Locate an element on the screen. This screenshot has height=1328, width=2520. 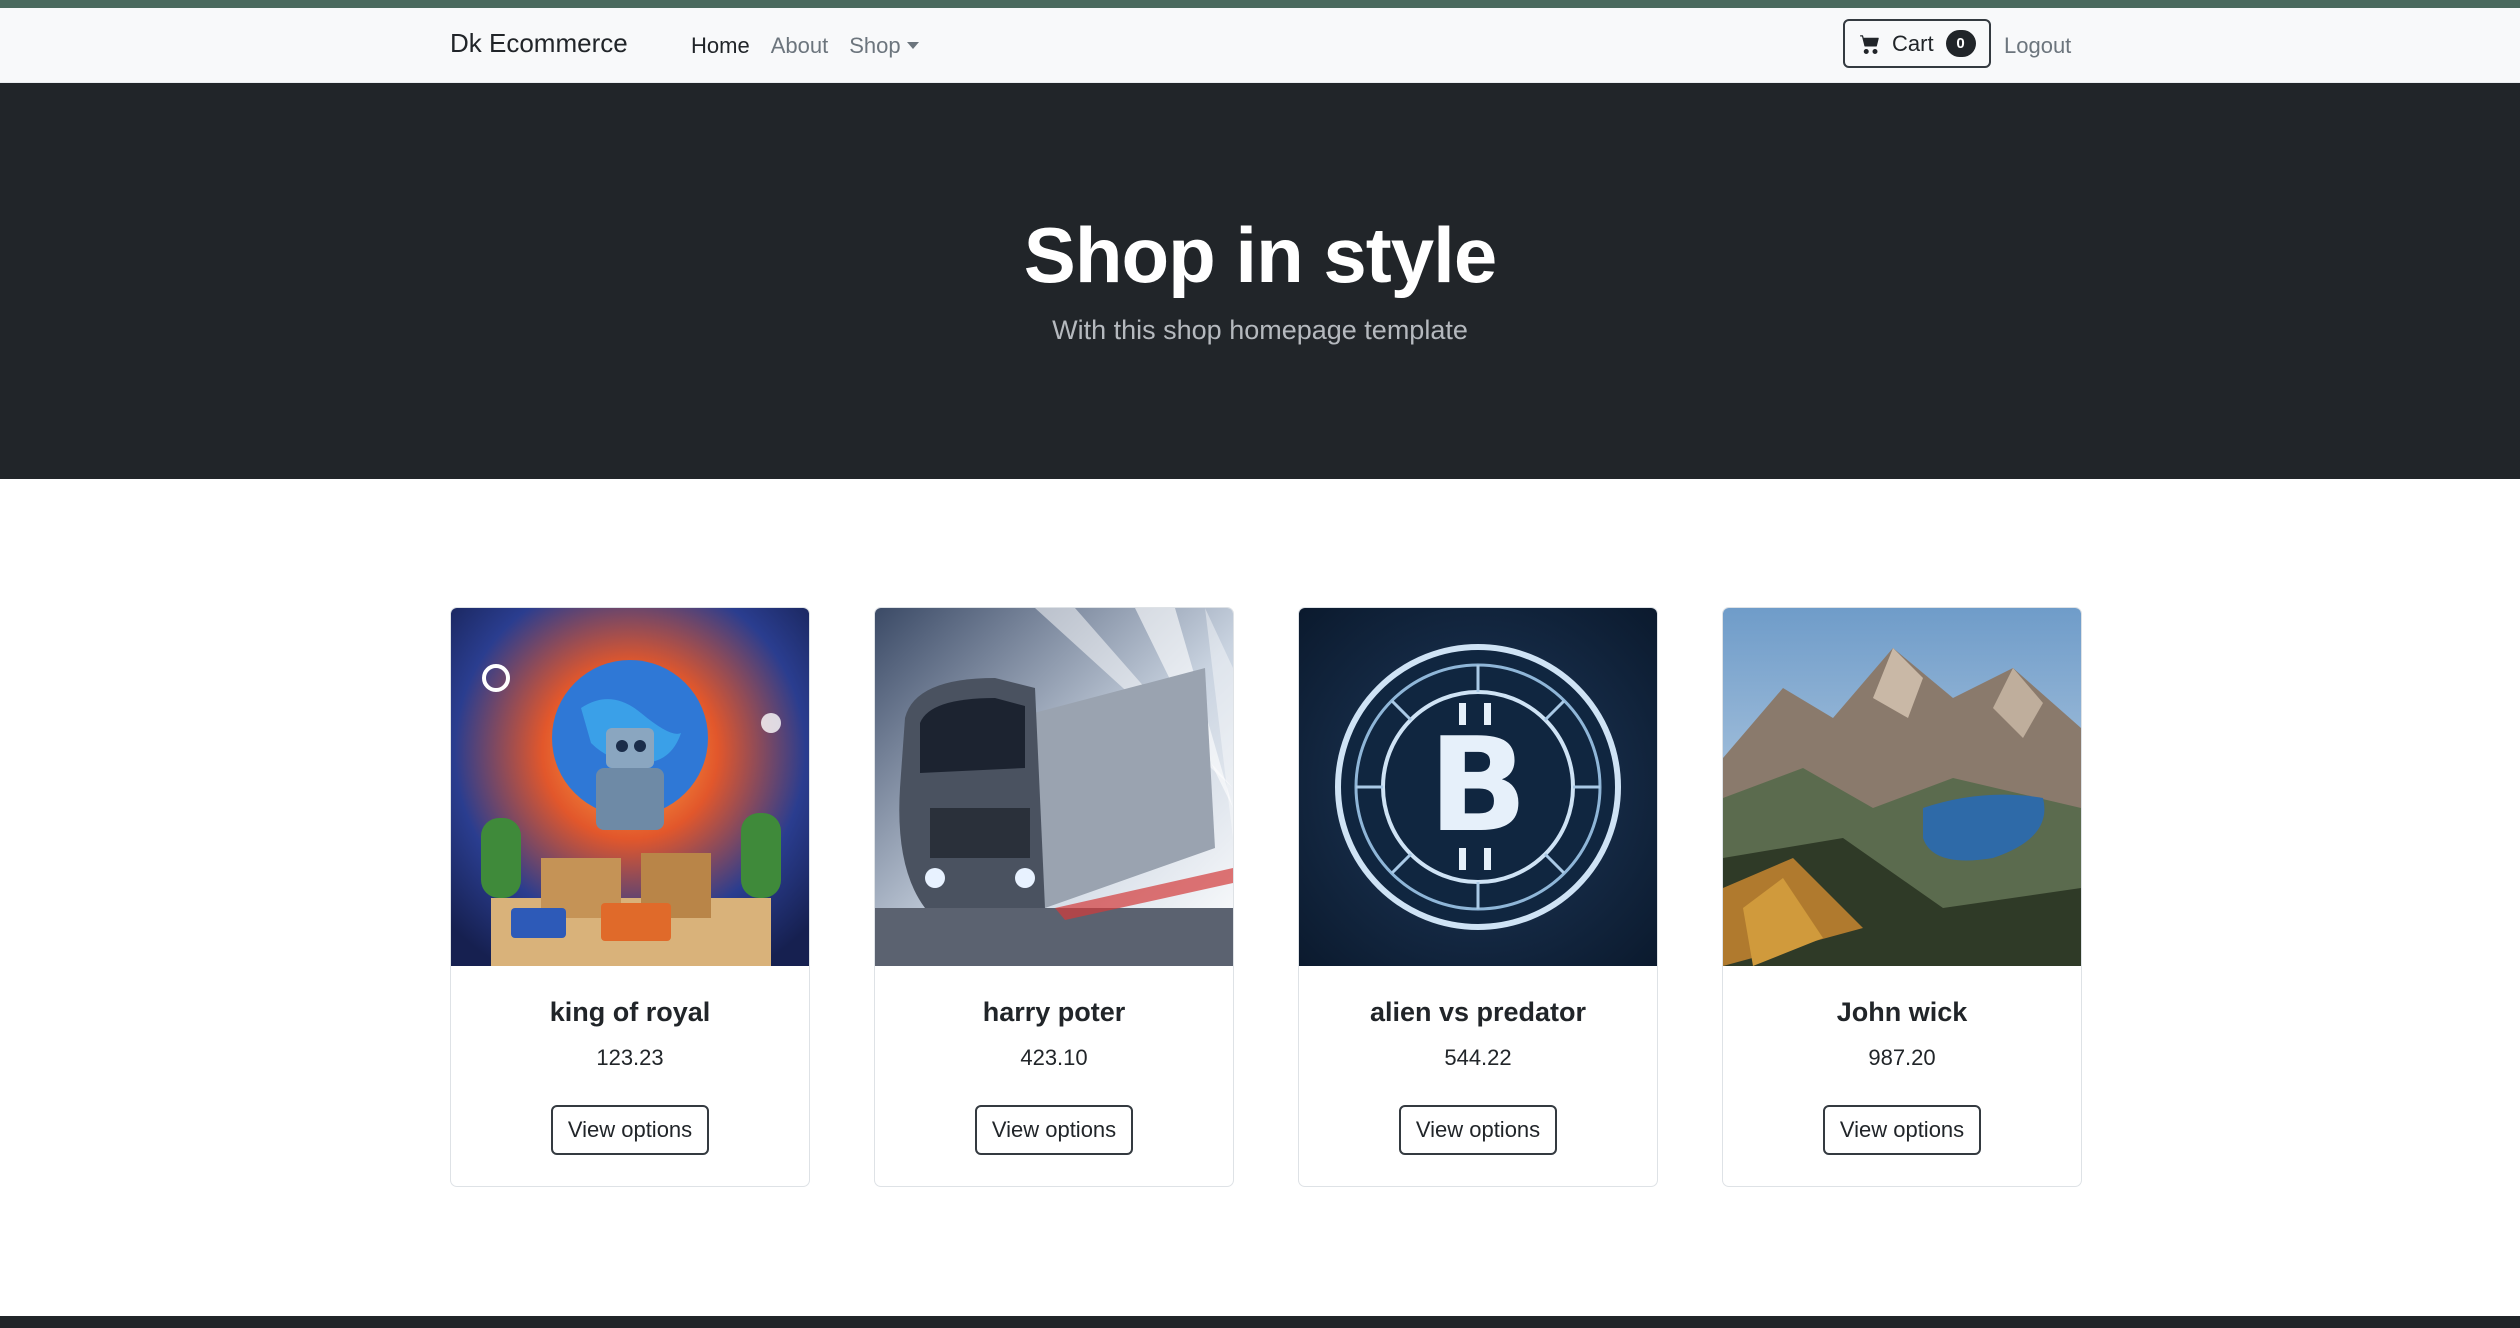
product-name: John wick is located at coordinates (1902, 1012).